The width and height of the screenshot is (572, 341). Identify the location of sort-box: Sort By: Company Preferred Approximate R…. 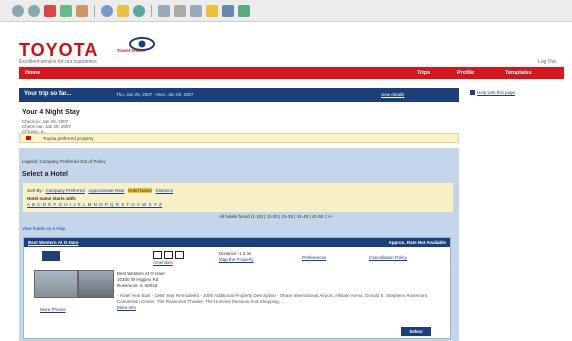
(238, 197).